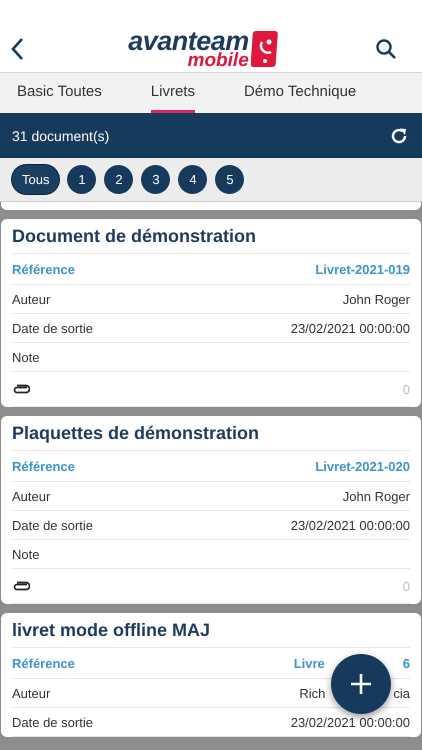 This screenshot has height=750, width=422. Describe the element at coordinates (17, 49) in the screenshot. I see `back-icon` at that location.